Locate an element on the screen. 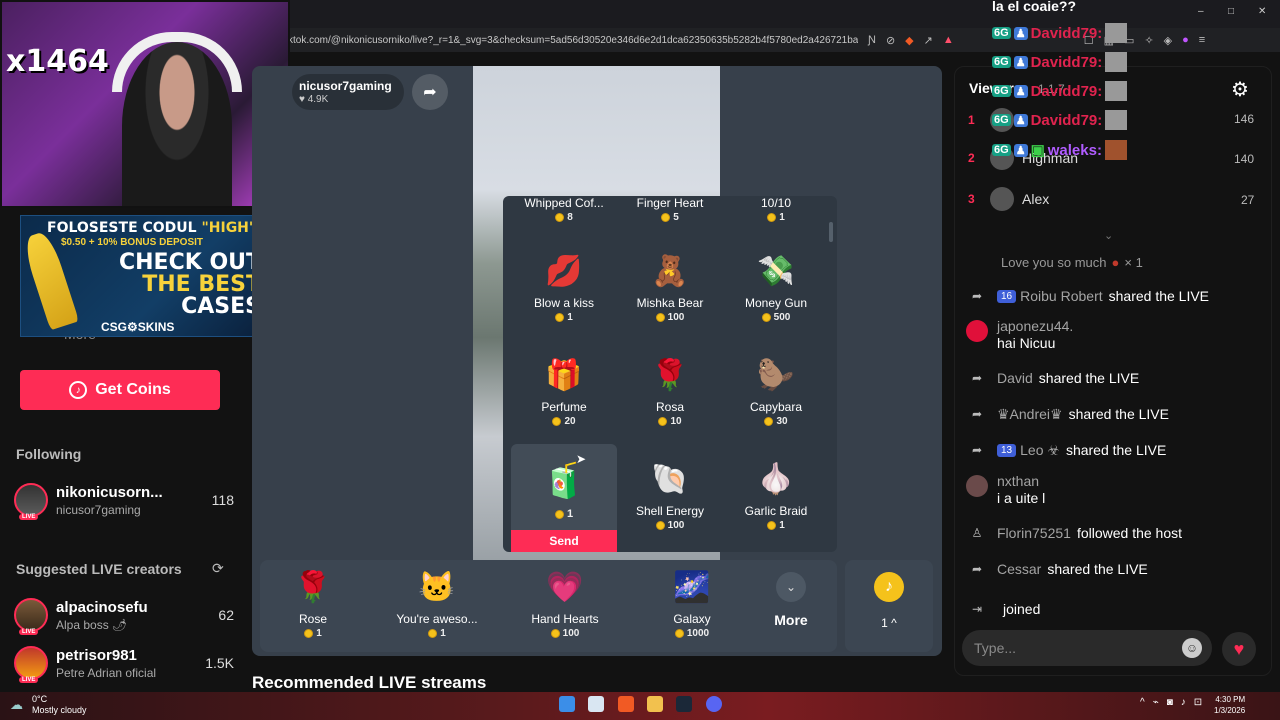  gift-shell-energy: 🐚 Shell Energy 100 is located at coordinates (670, 495).